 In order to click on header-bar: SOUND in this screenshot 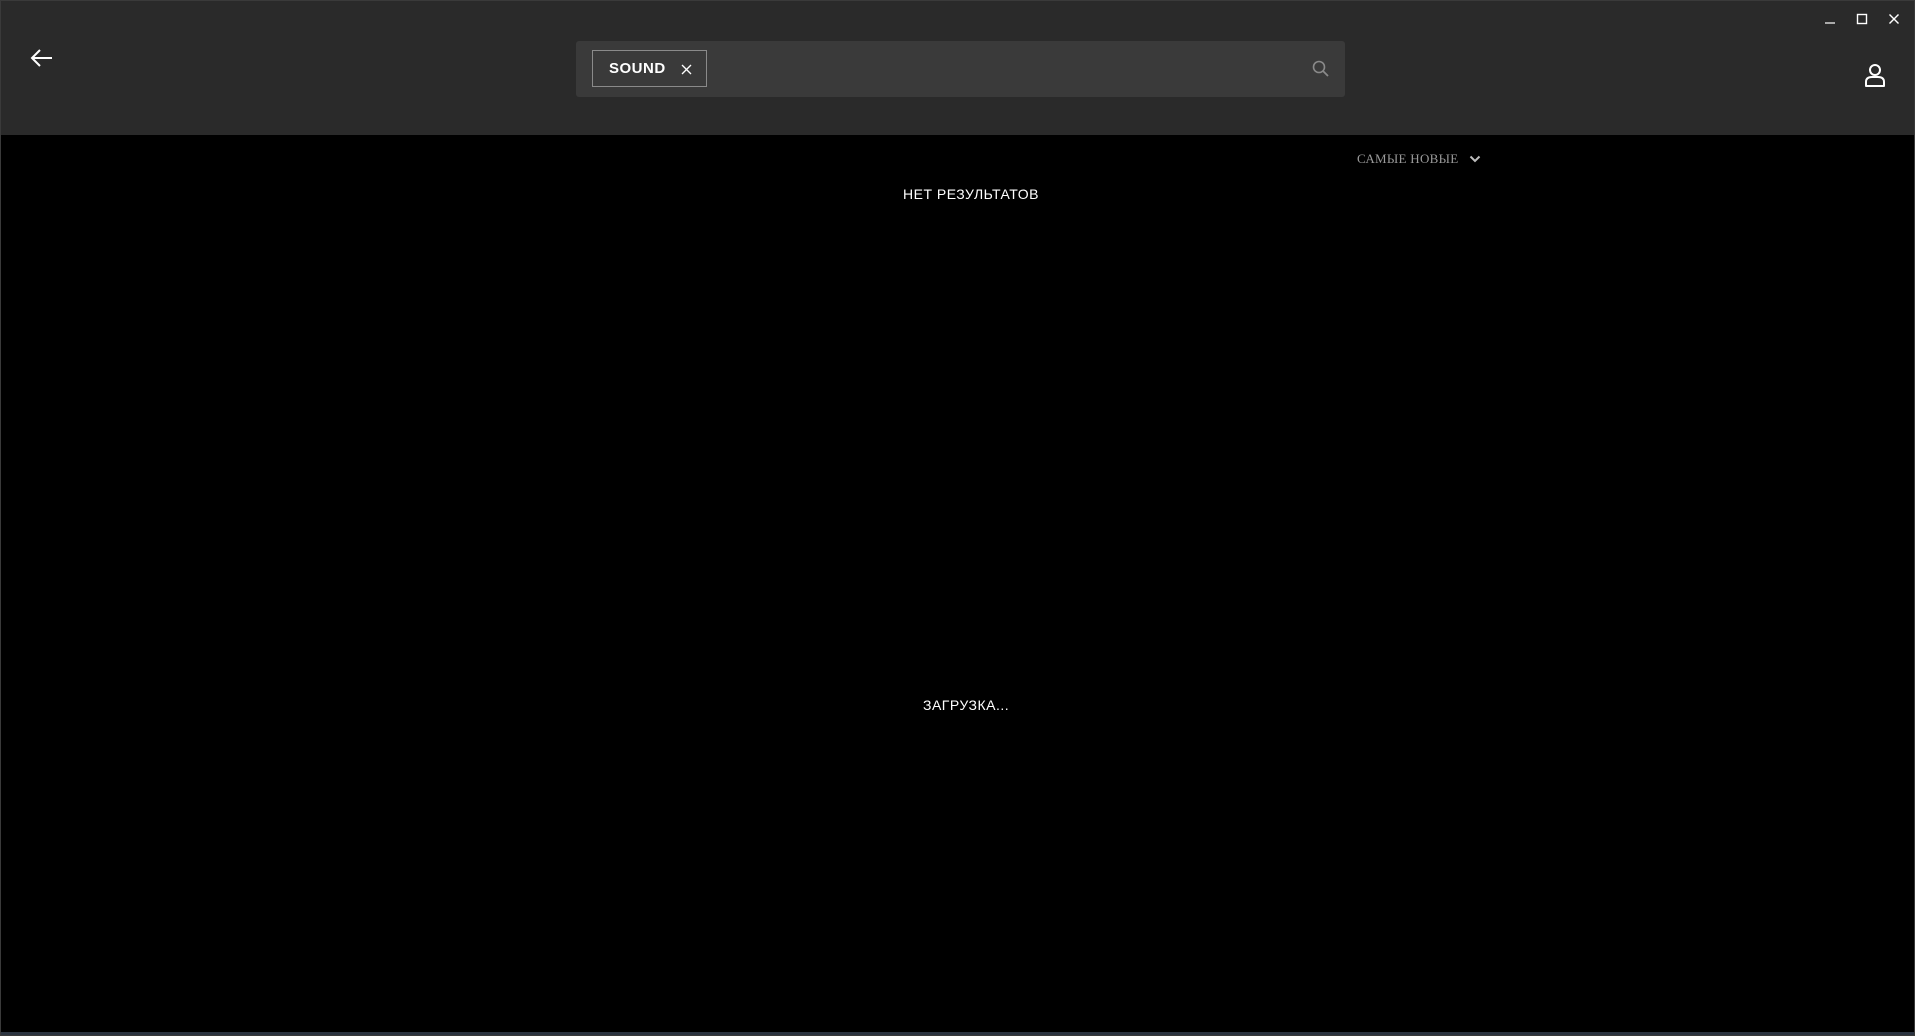, I will do `click(957, 68)`.